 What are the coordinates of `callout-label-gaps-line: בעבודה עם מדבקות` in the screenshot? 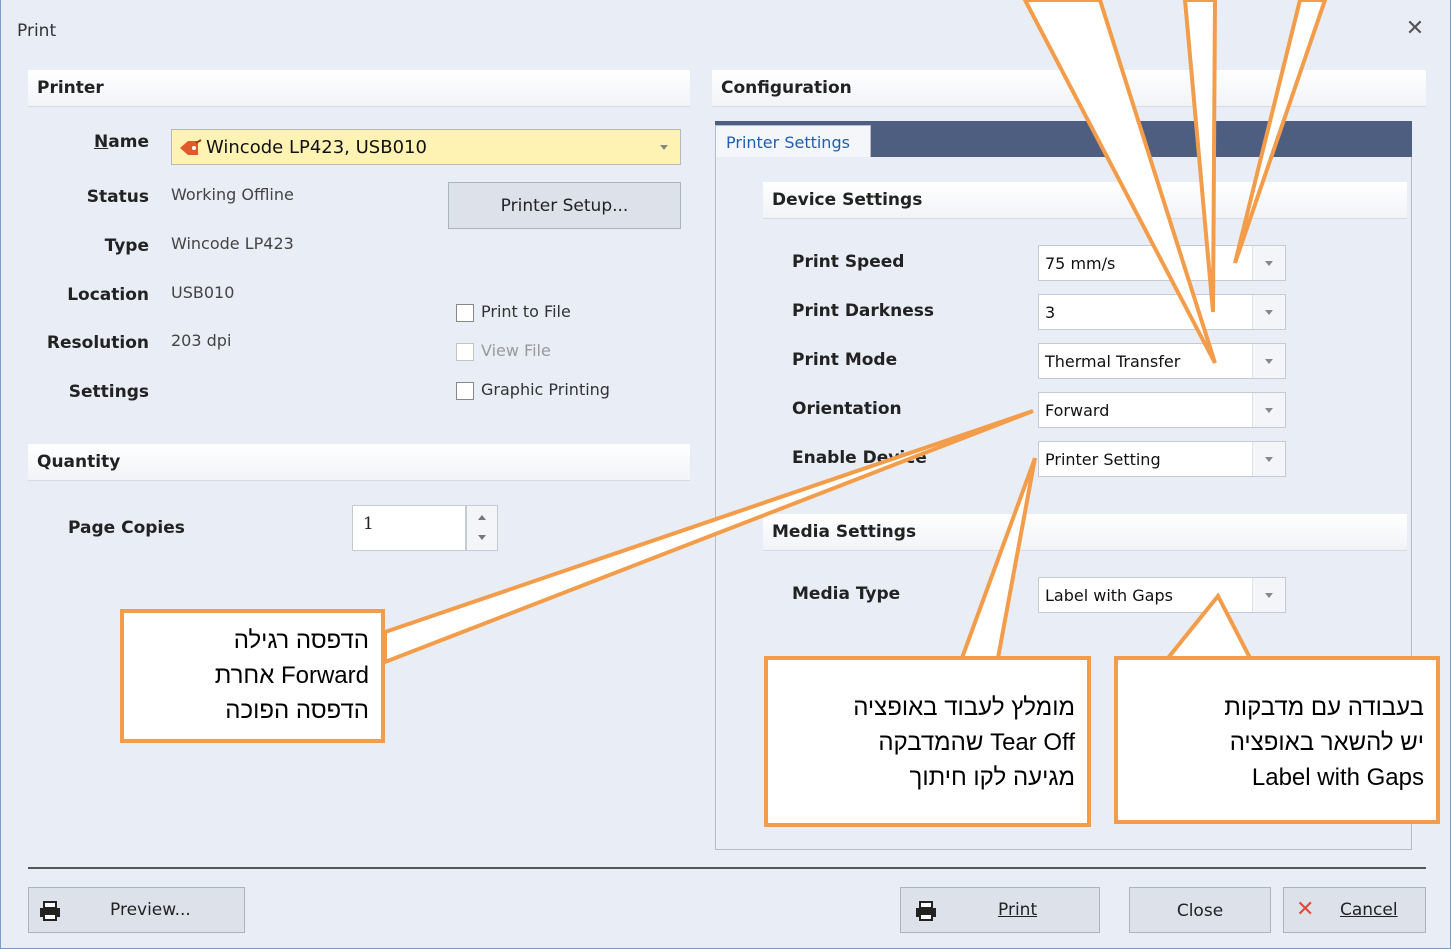 It's located at (1324, 707).